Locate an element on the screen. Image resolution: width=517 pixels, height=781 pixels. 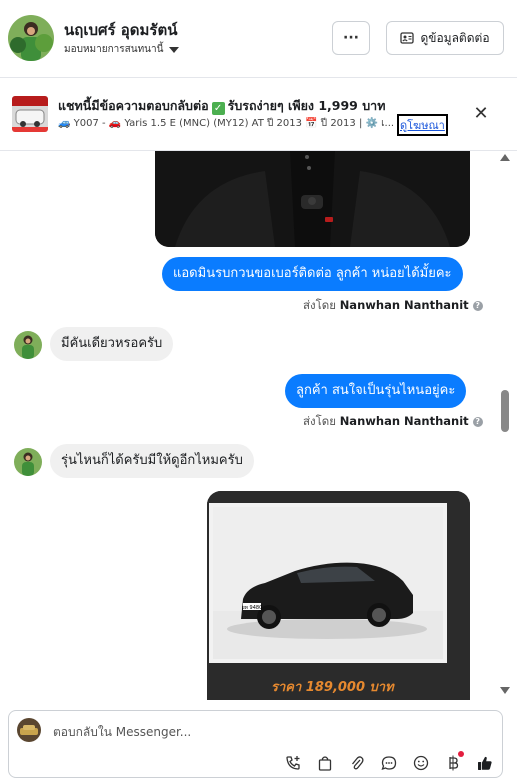
notification-dot is located at coordinates (461, 754).